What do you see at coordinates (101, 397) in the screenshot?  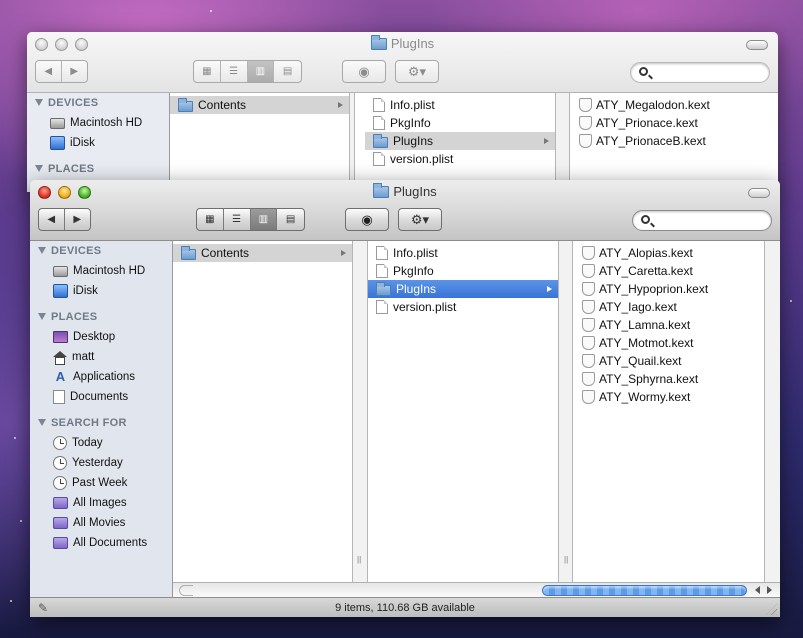 I see `sidebar-item-documents: Documents` at bounding box center [101, 397].